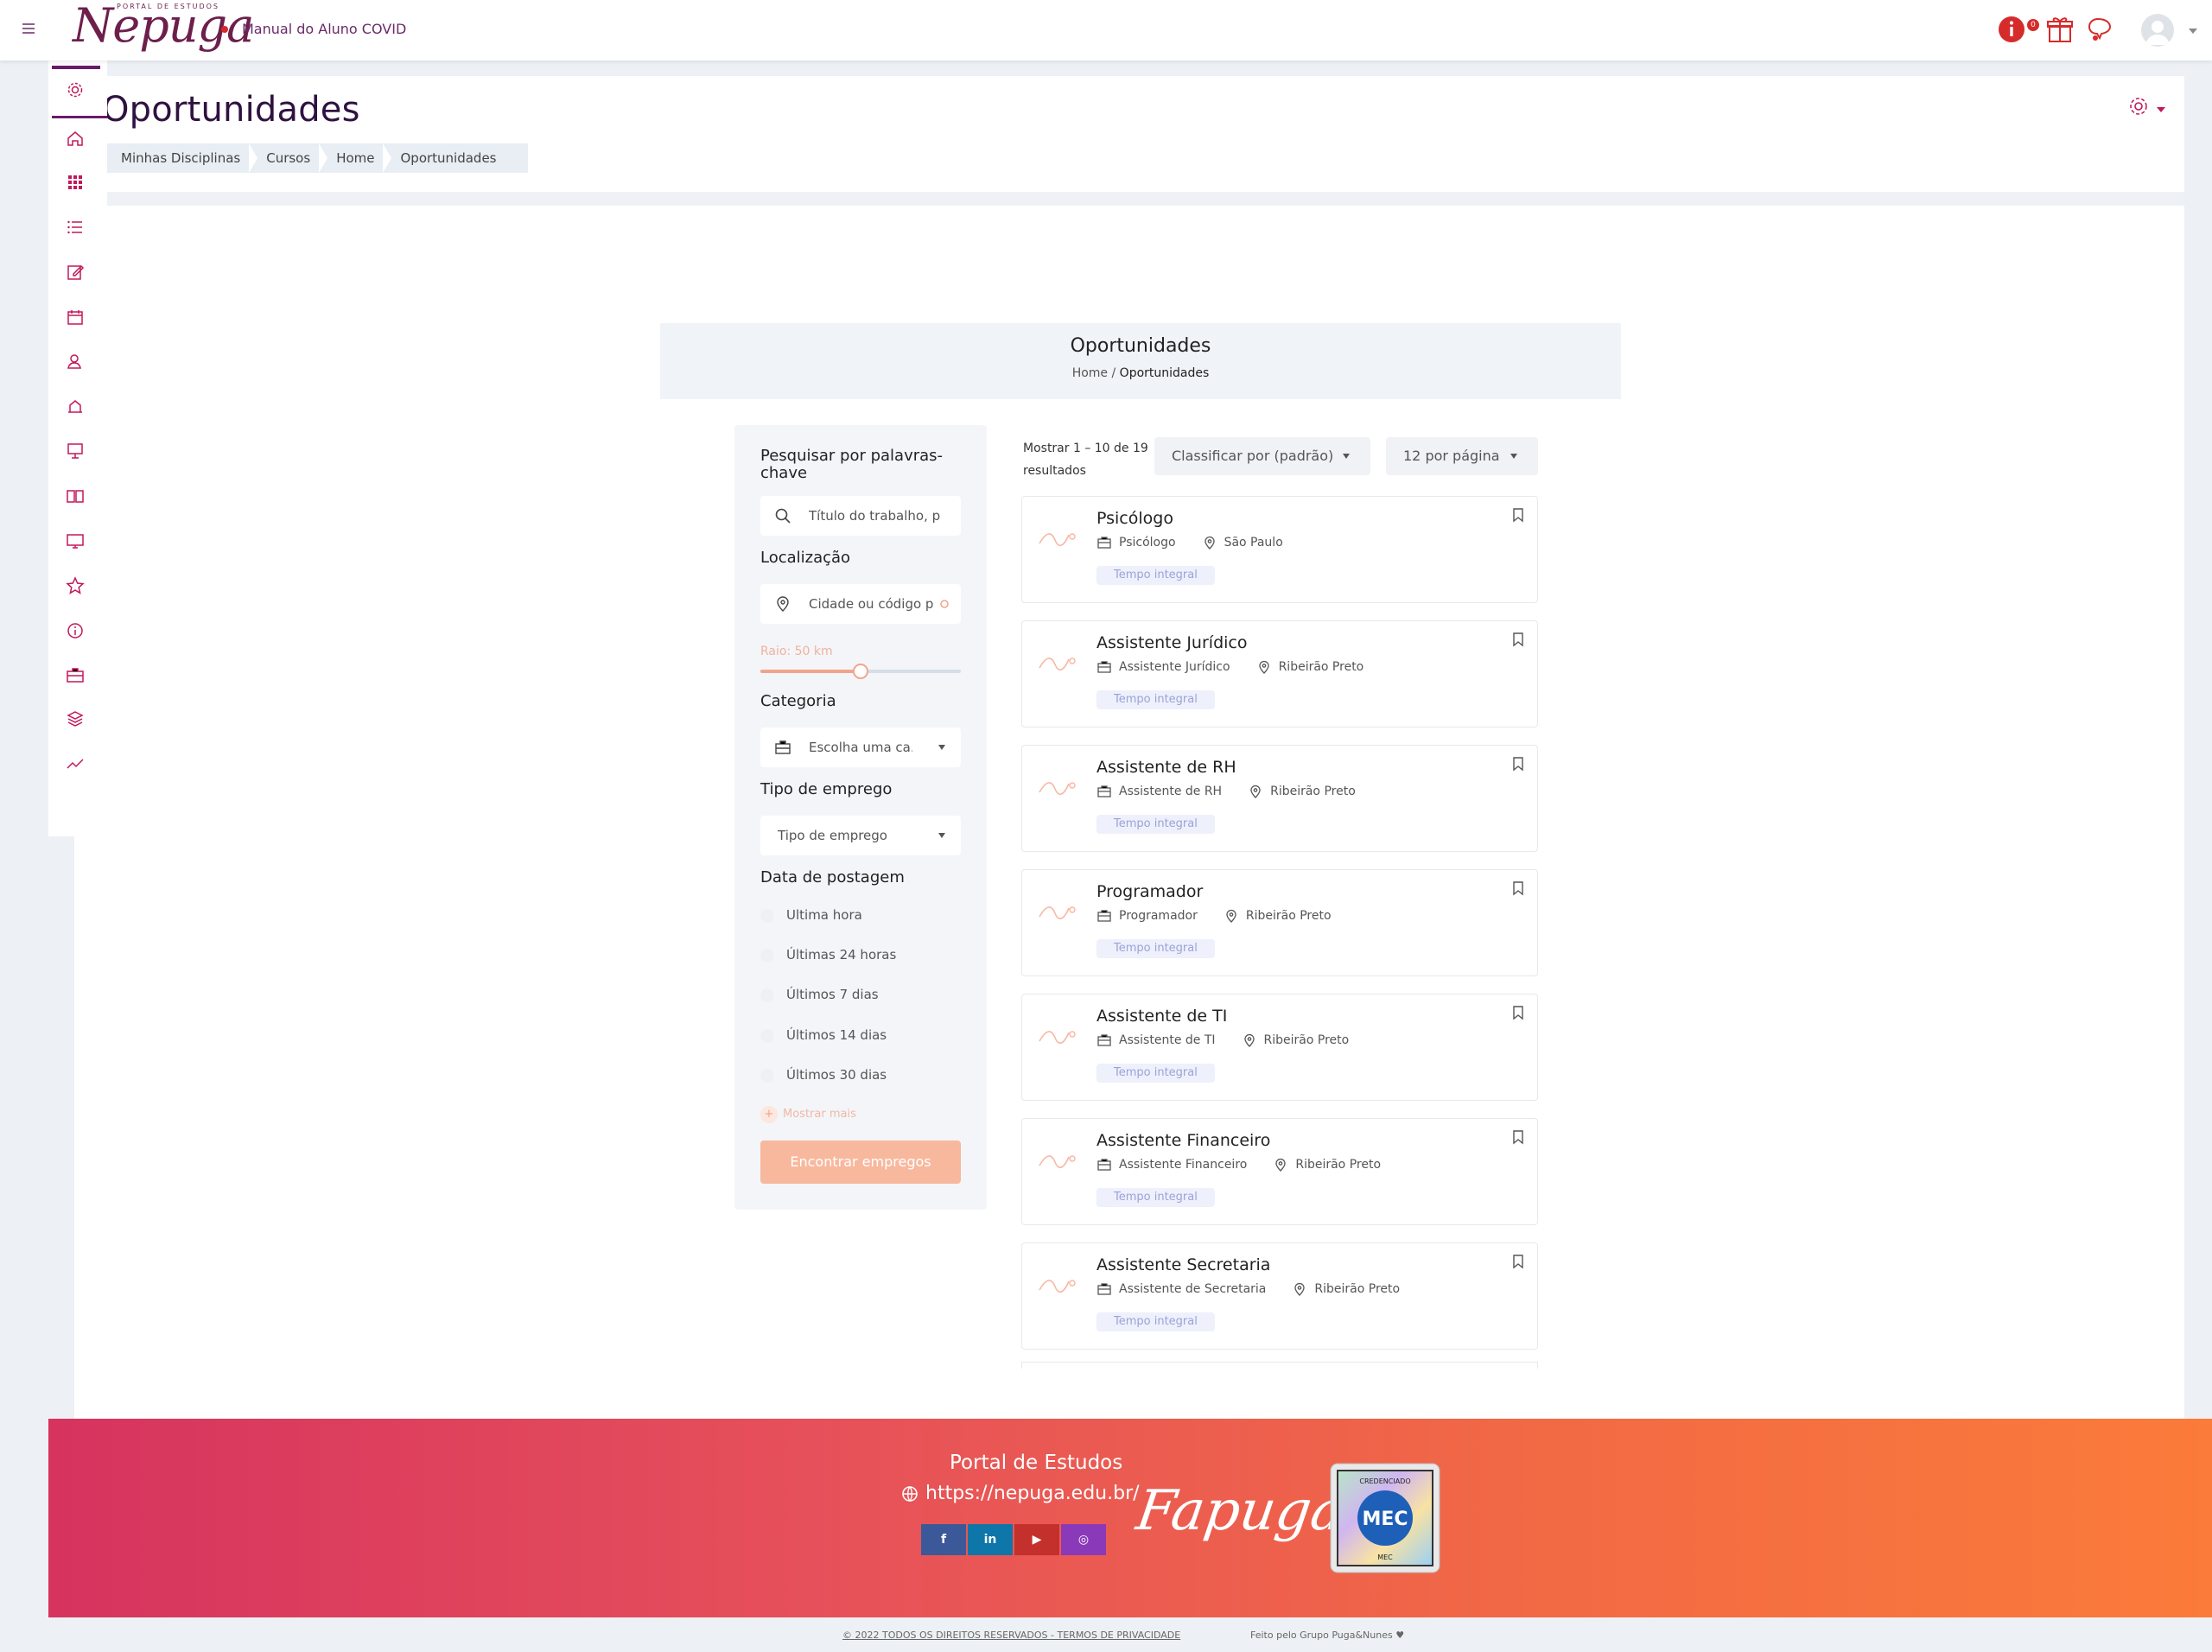  What do you see at coordinates (75, 585) in the screenshot?
I see `star-icon` at bounding box center [75, 585].